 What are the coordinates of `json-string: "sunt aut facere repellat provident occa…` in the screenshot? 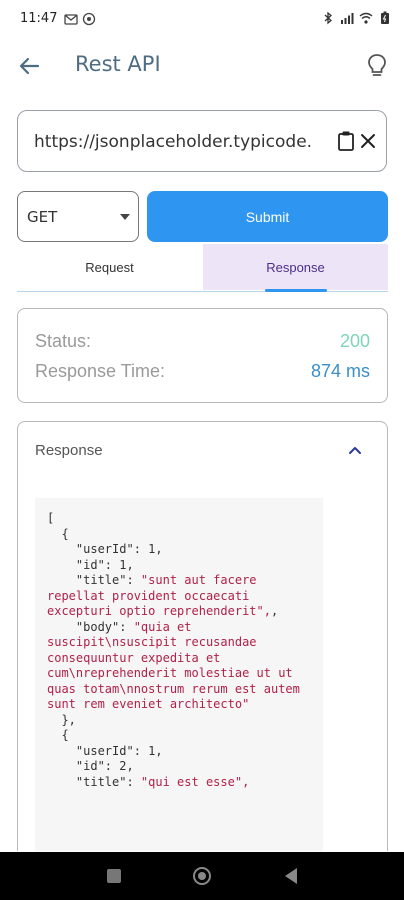 It's located at (159, 595).